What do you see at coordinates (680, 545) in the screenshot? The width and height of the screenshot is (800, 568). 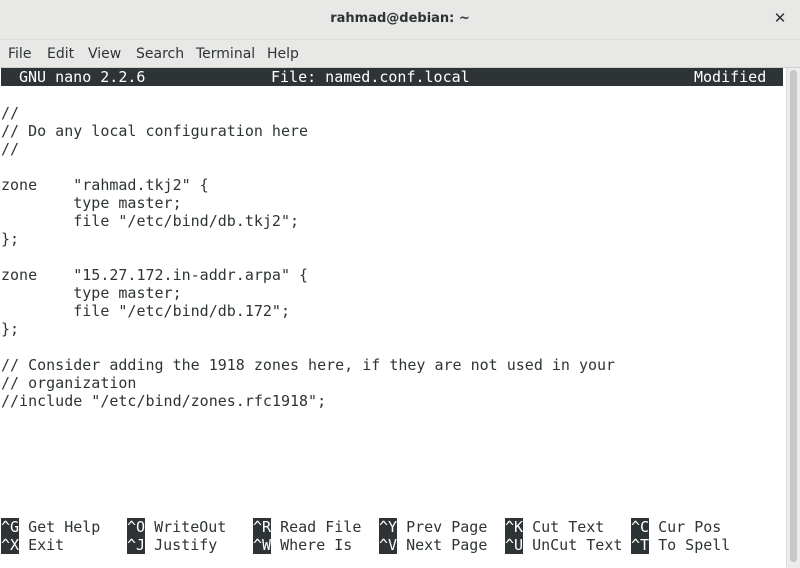 I see `shortcut-to-spell: ^T To Spell` at bounding box center [680, 545].